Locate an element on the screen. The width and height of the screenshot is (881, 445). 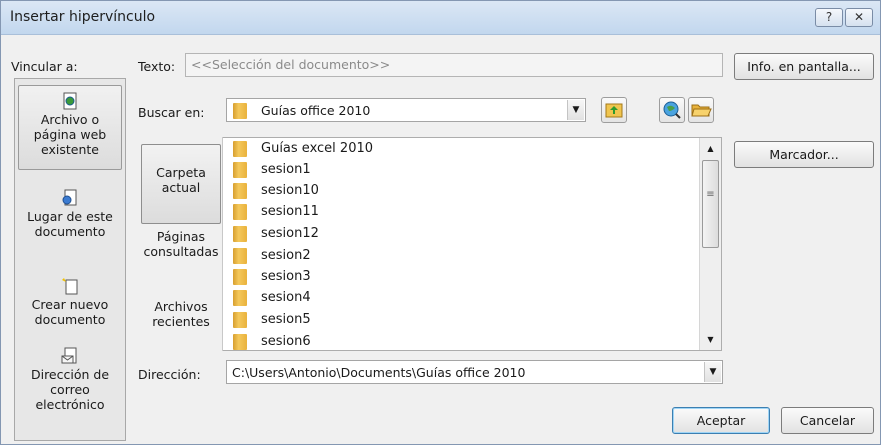
link-to-label: Vincular a: is located at coordinates (44, 66).